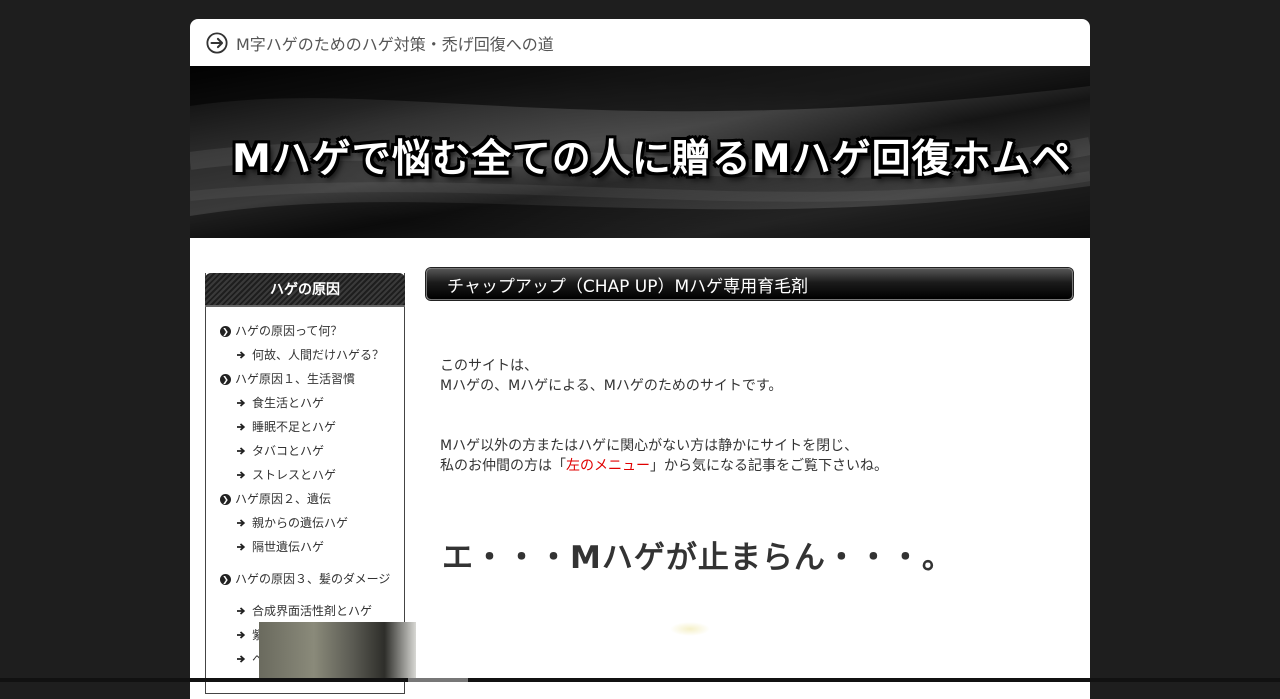  I want to click on sidebar-item-label: 合成界面活性剤とハゲ, so click(312, 610).